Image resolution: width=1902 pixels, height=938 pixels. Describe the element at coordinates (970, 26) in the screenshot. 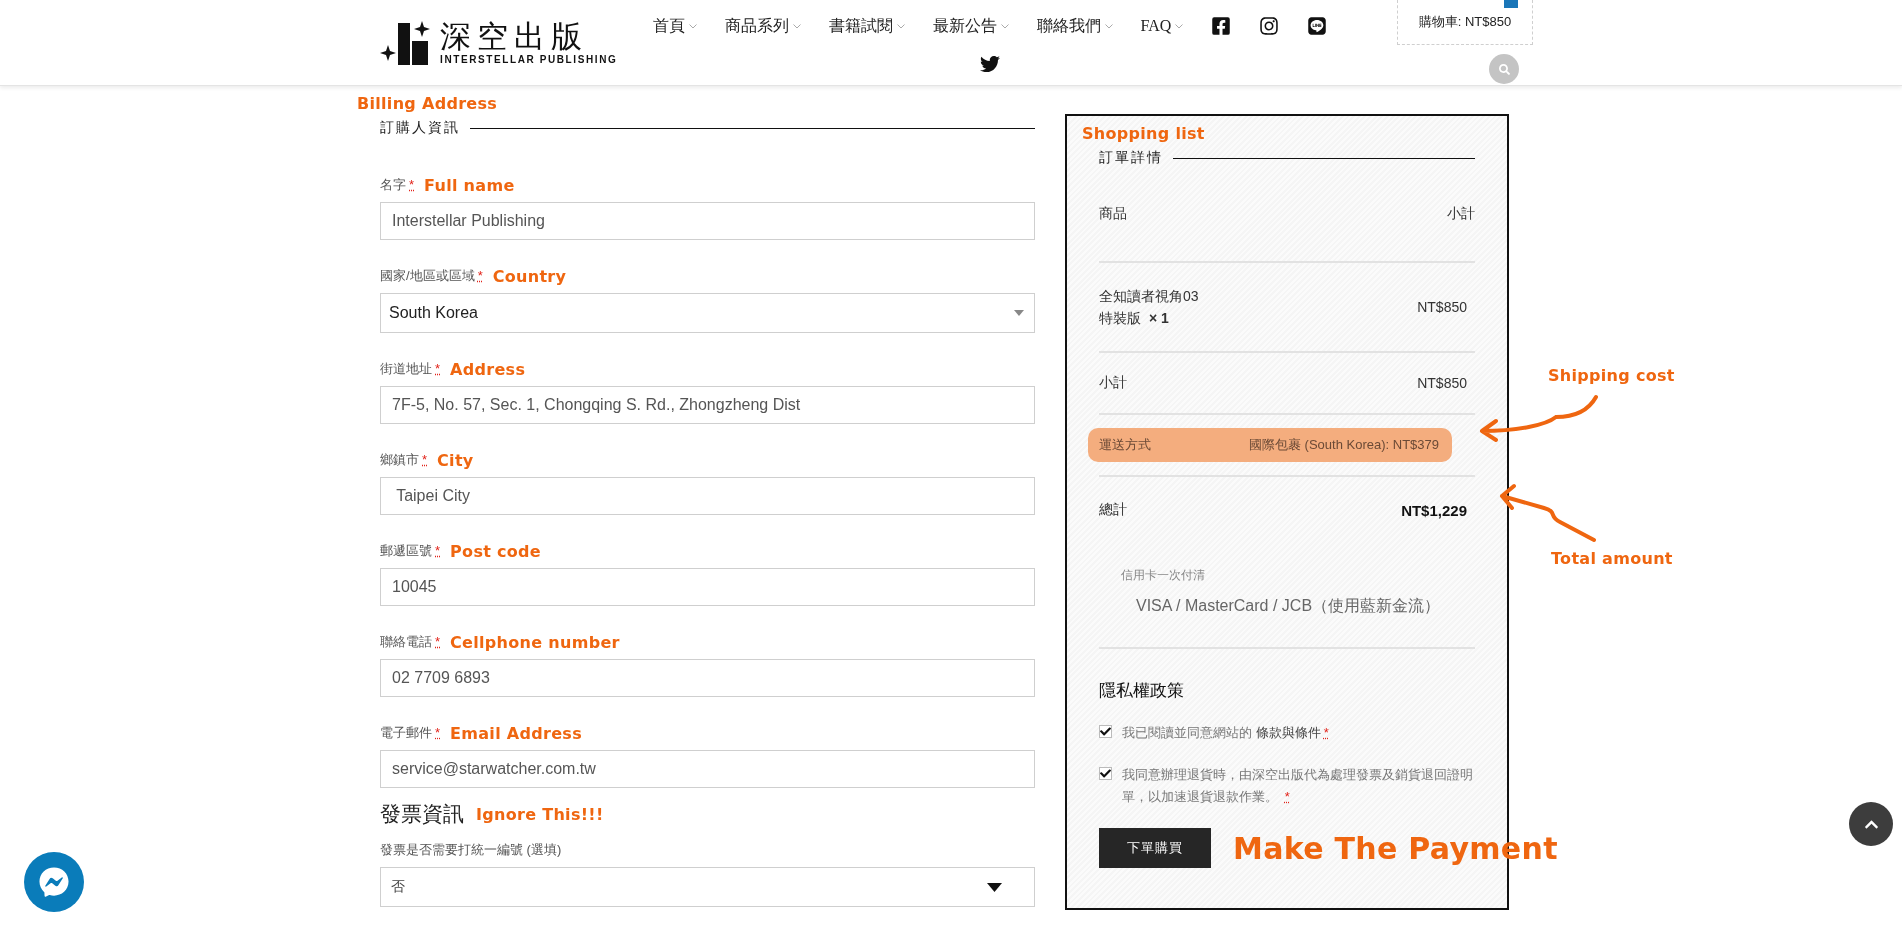

I see `nav-link: 最新公告` at that location.